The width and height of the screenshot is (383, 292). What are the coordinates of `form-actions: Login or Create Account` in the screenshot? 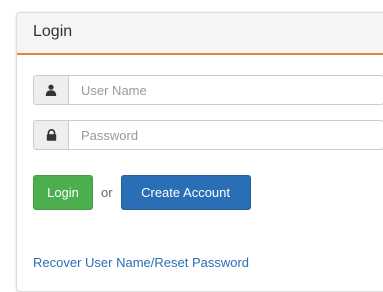 It's located at (142, 192).